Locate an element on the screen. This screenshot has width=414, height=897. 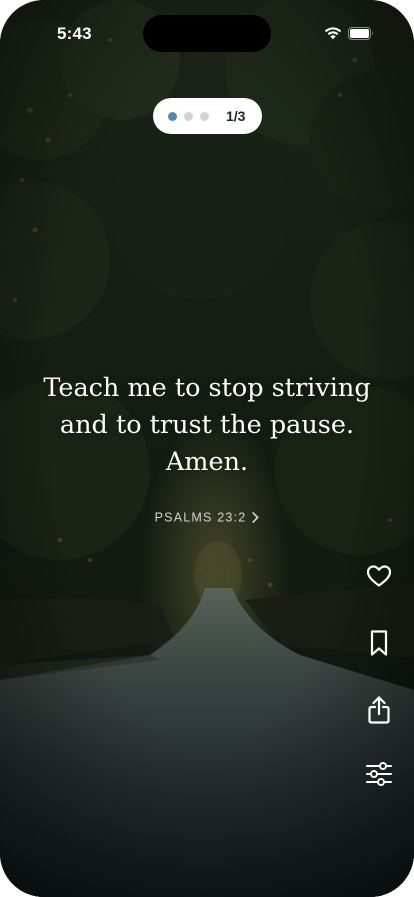
share-button is located at coordinates (379, 710).